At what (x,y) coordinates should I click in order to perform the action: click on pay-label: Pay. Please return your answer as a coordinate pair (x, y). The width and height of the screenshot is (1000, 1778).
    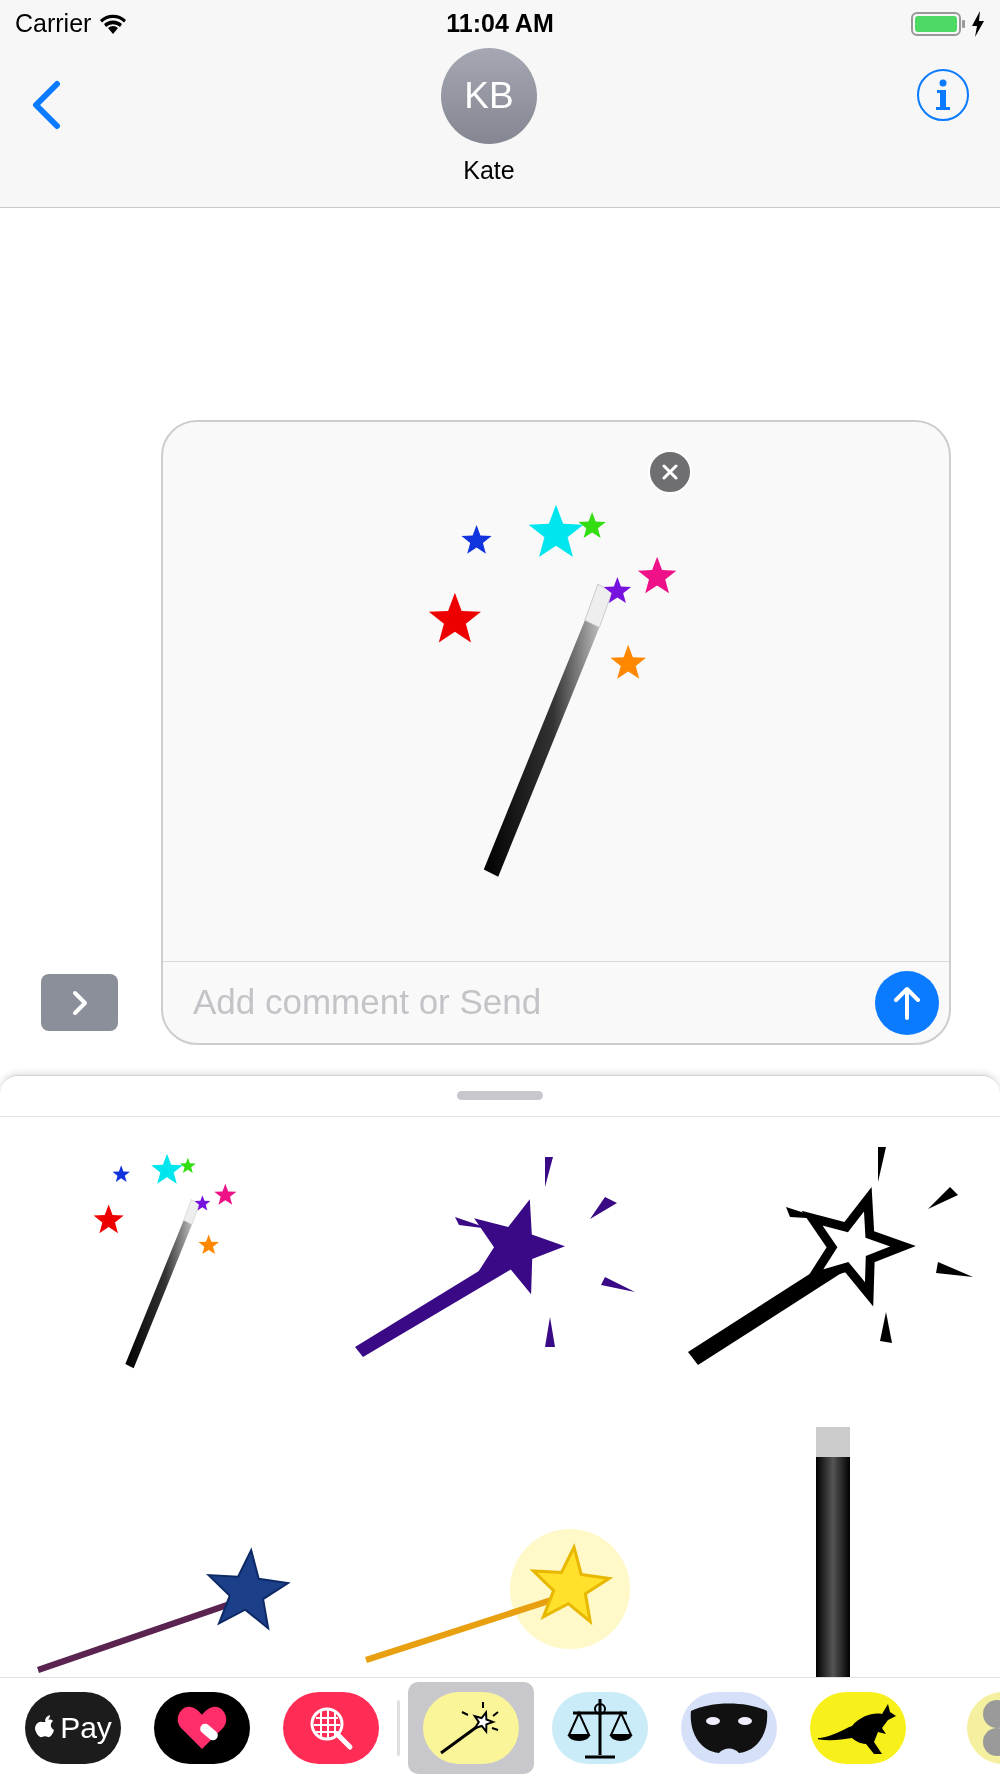
    Looking at the image, I should click on (86, 1728).